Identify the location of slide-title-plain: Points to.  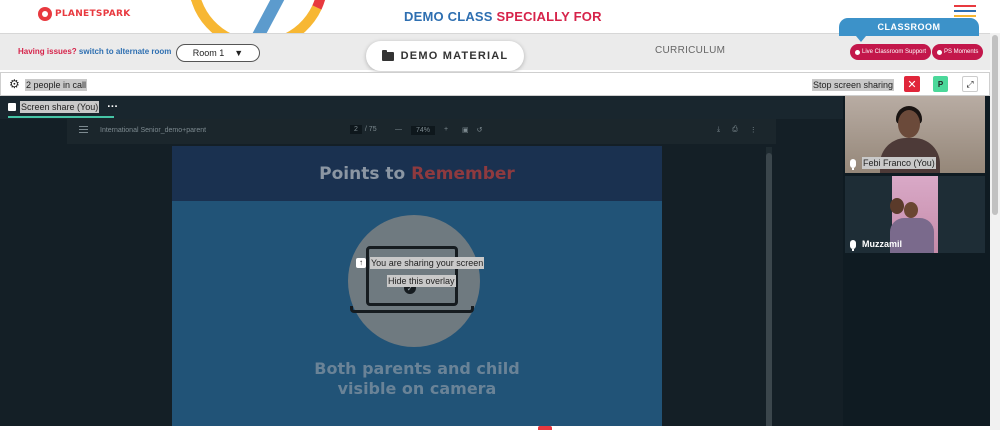
(362, 173).